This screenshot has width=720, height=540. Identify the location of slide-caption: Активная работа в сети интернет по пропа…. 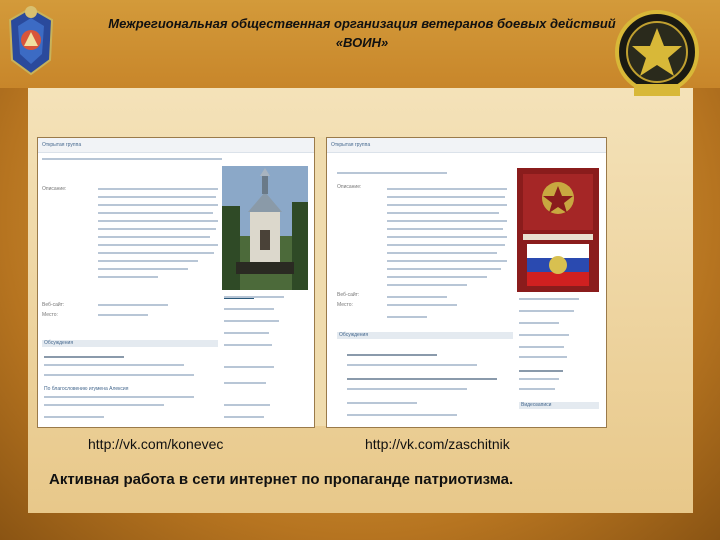
(281, 479).